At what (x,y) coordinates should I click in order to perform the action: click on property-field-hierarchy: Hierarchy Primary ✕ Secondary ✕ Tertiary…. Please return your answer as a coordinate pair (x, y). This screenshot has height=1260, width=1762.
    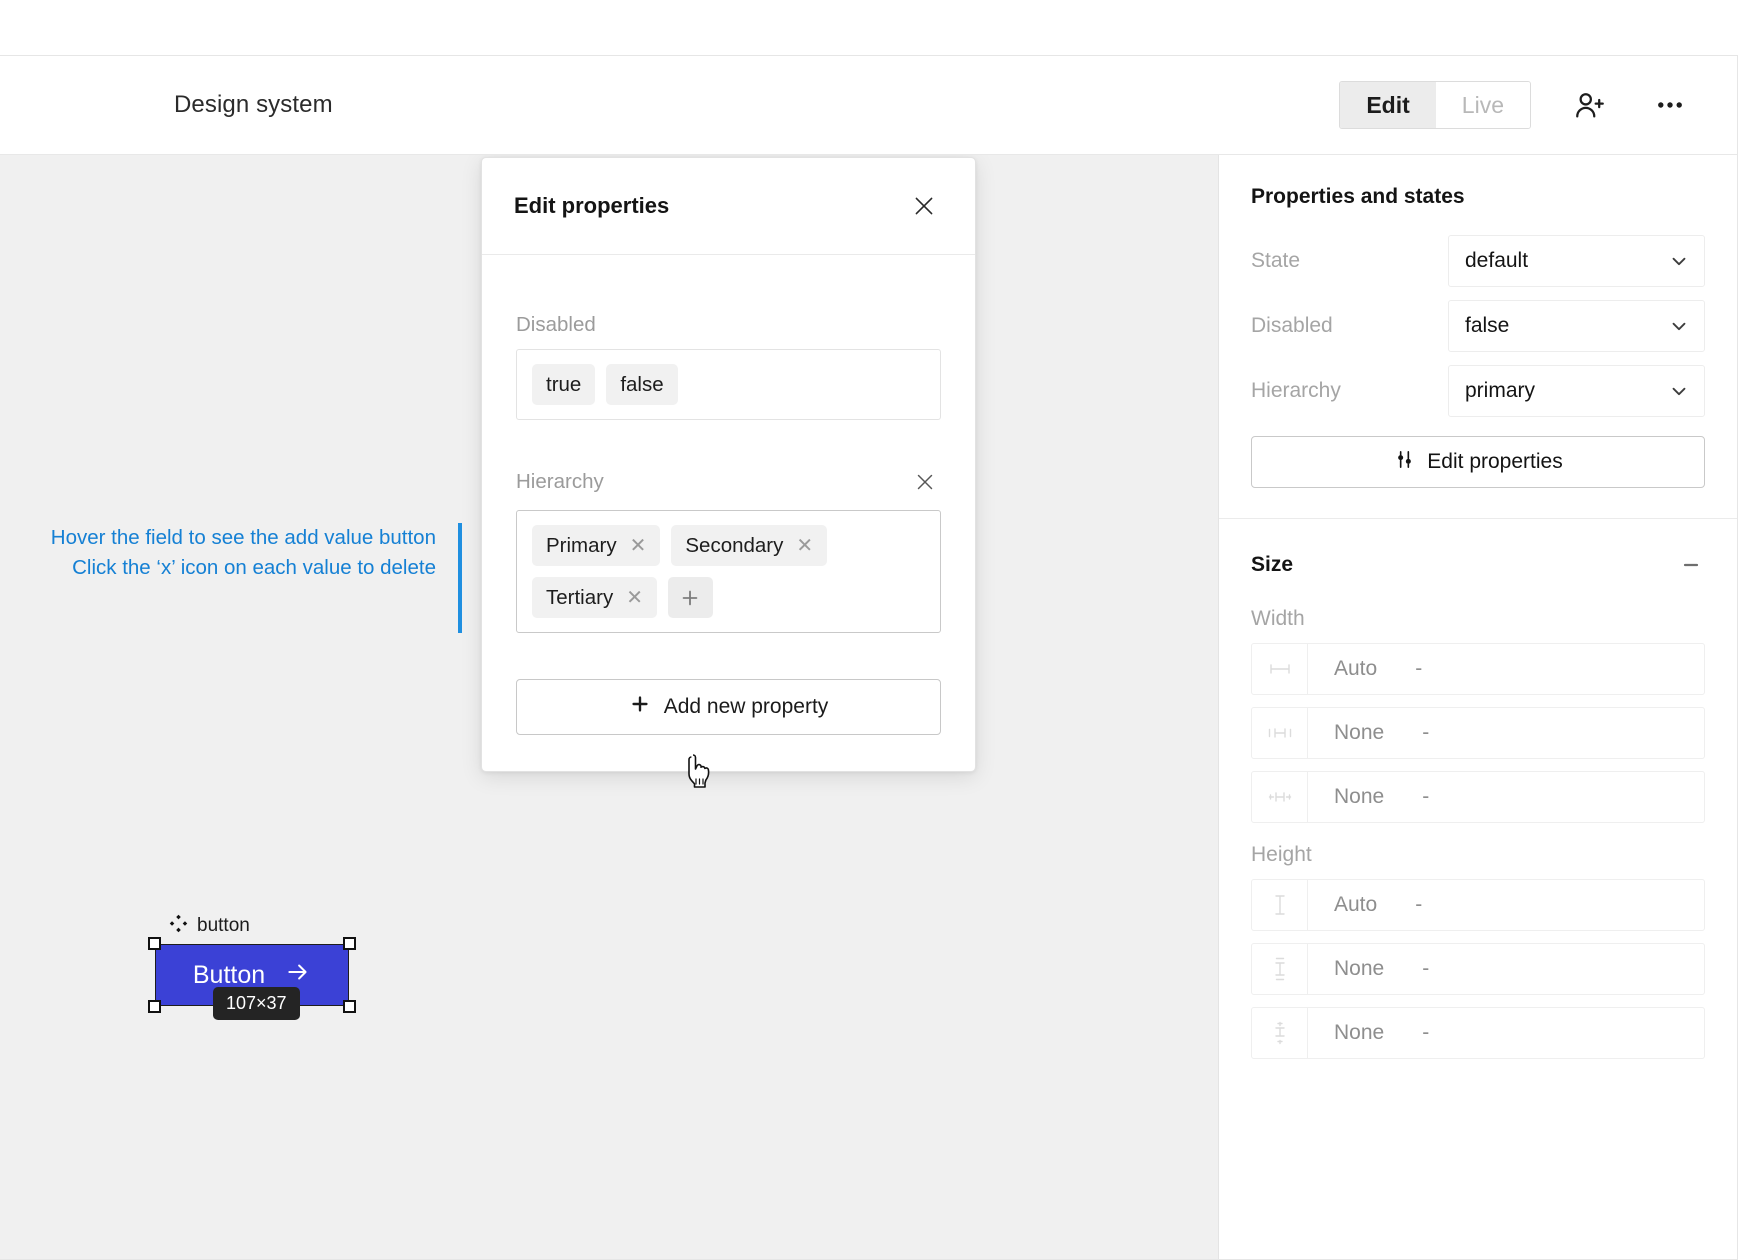
    Looking at the image, I should click on (728, 549).